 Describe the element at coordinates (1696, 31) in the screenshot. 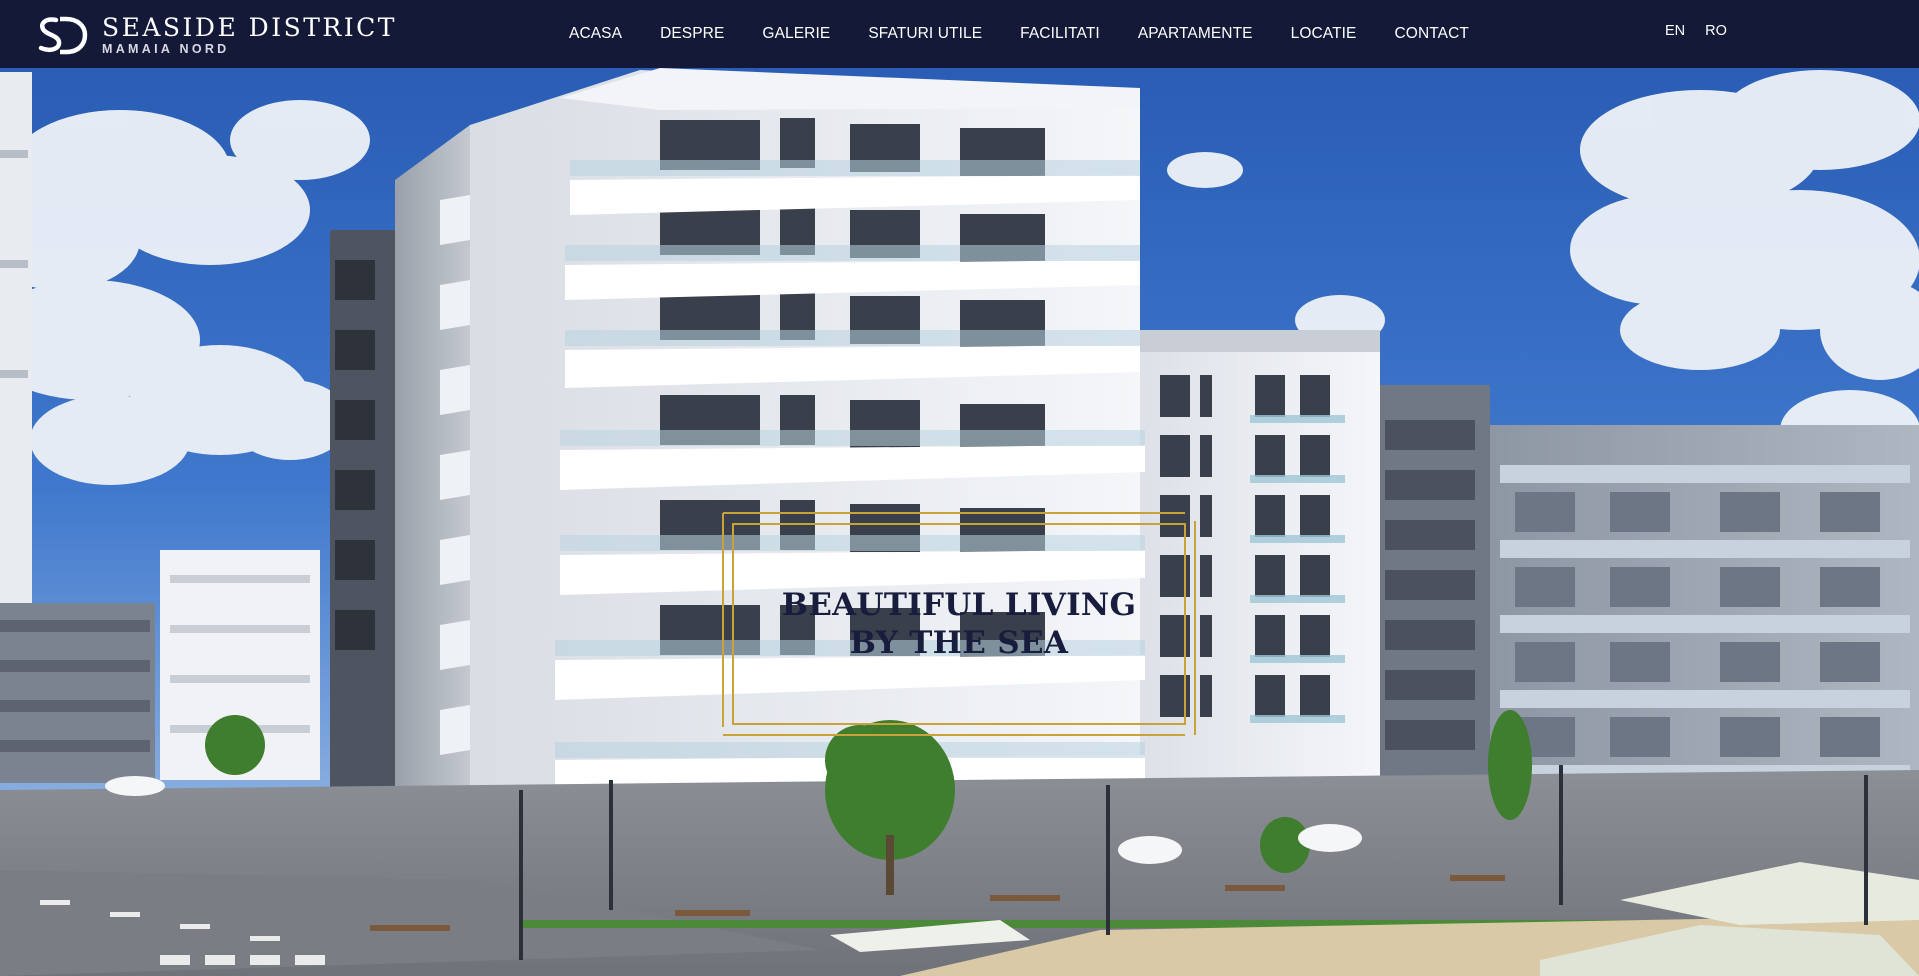

I see `language-switcher: EN RO` at that location.